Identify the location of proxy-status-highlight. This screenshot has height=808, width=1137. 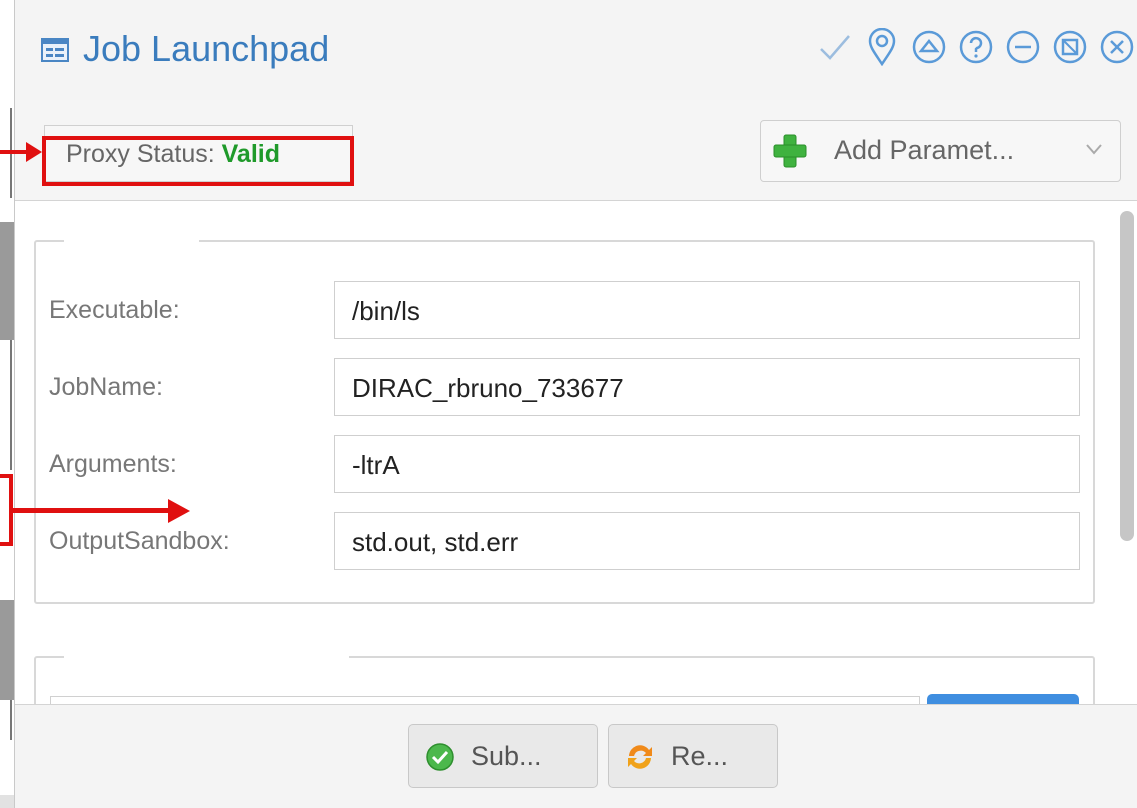
(198, 161).